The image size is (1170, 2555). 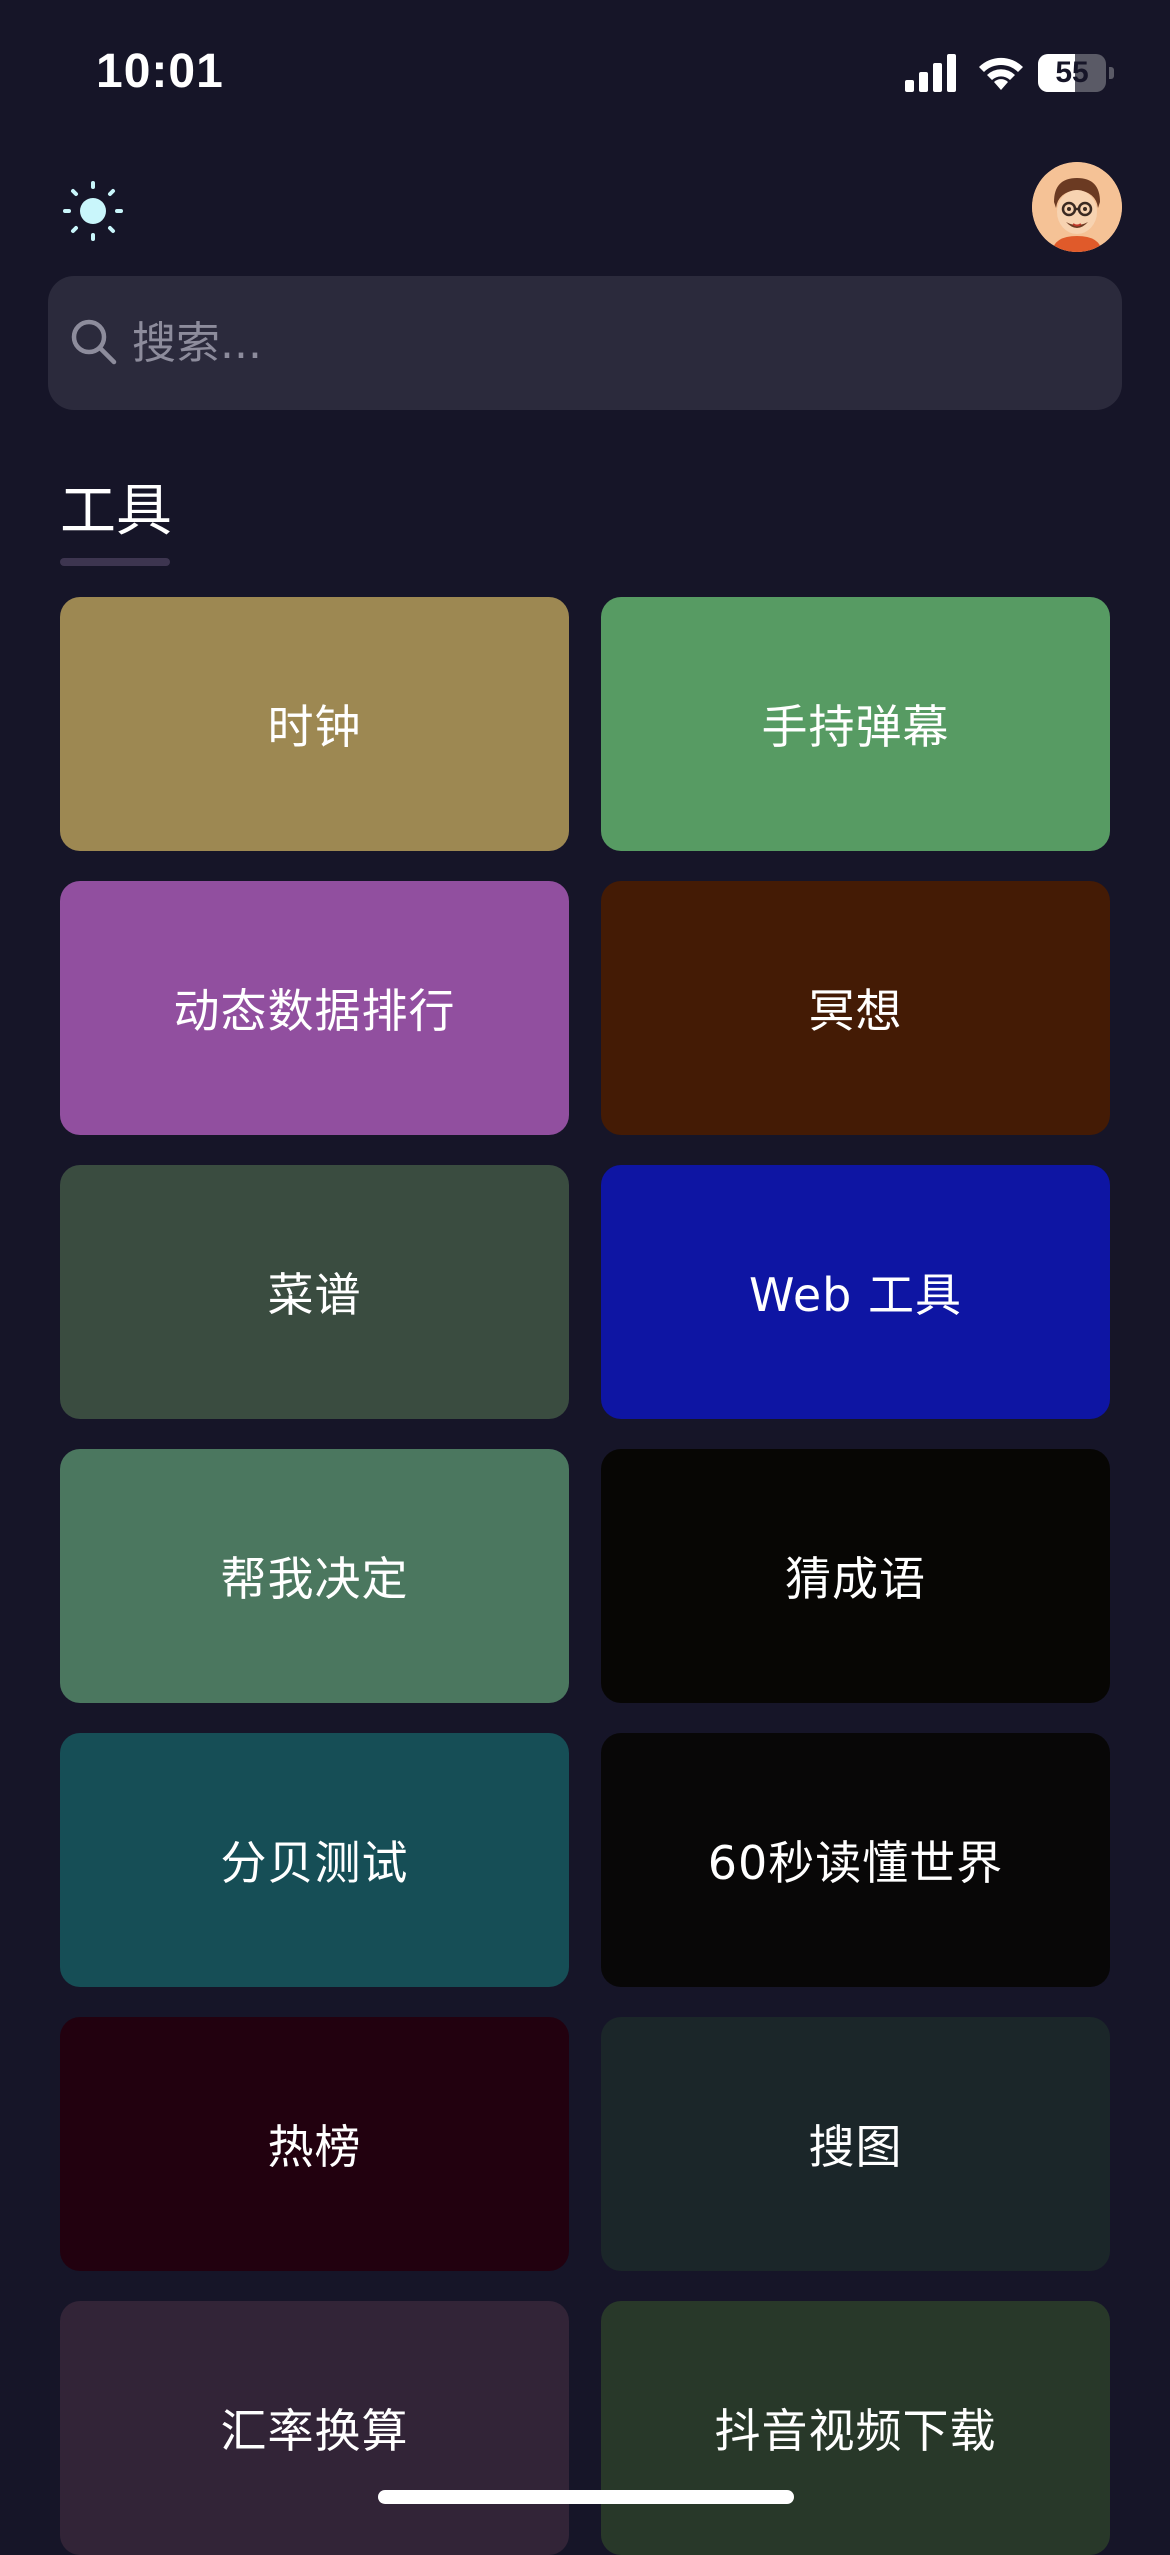 I want to click on tool-label: 时钟, so click(x=314, y=727).